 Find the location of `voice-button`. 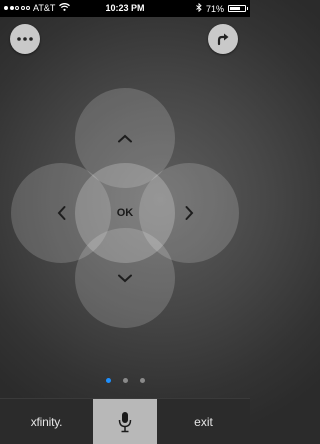

voice-button is located at coordinates (125, 421).